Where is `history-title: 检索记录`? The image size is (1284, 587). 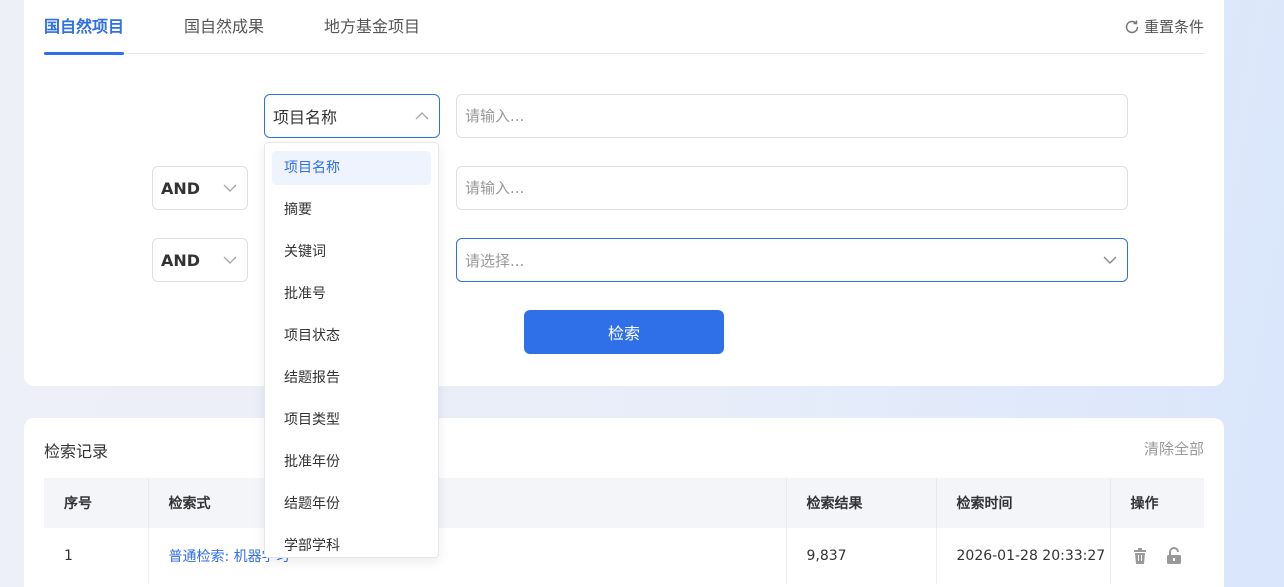 history-title: 检索记录 is located at coordinates (76, 451).